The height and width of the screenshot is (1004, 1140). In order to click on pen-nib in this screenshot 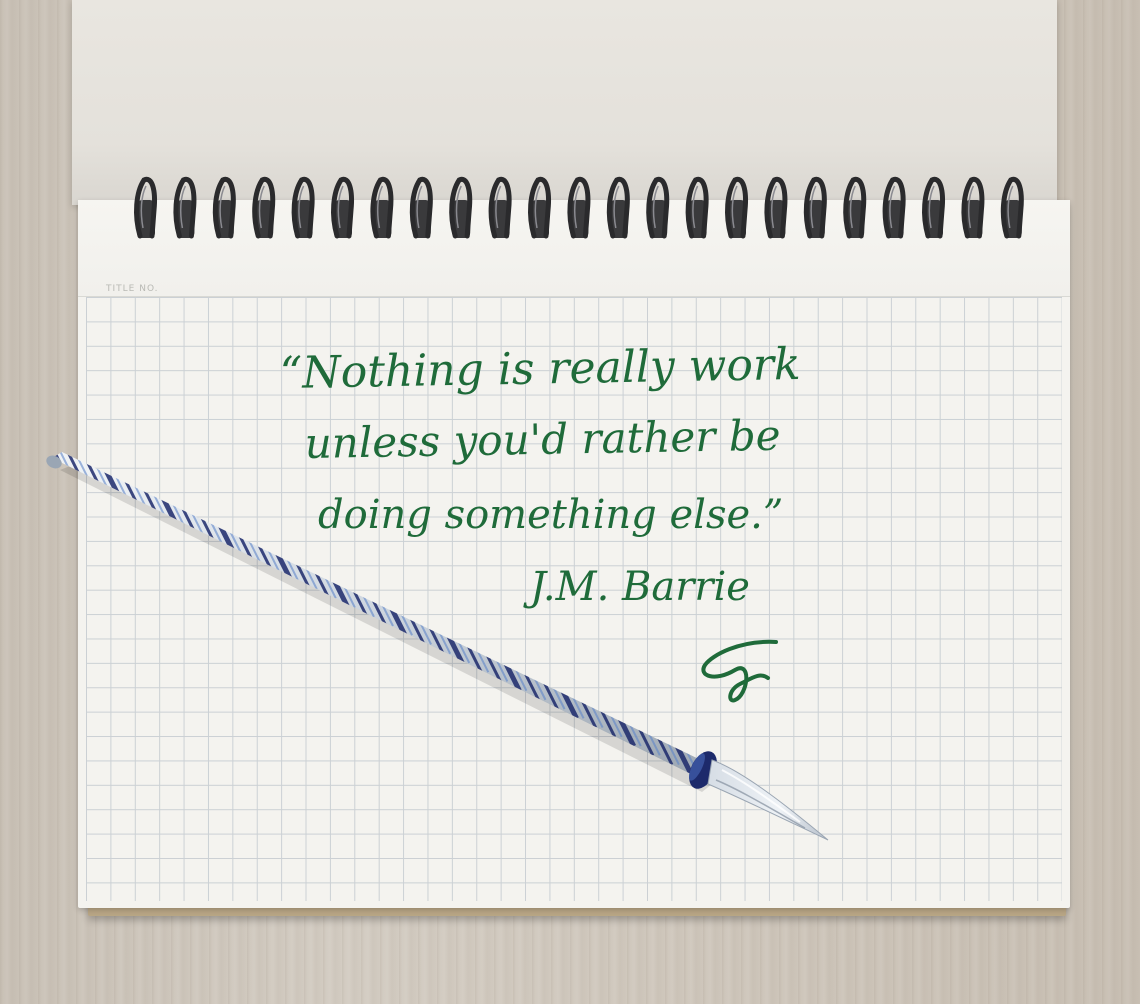, I will do `click(768, 800)`.